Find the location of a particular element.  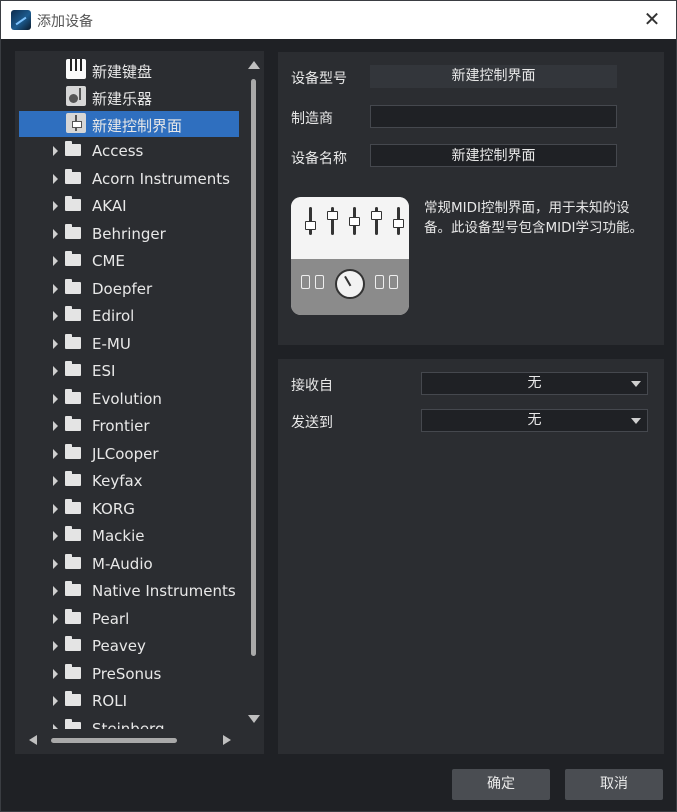

fader-icon is located at coordinates (76, 123).